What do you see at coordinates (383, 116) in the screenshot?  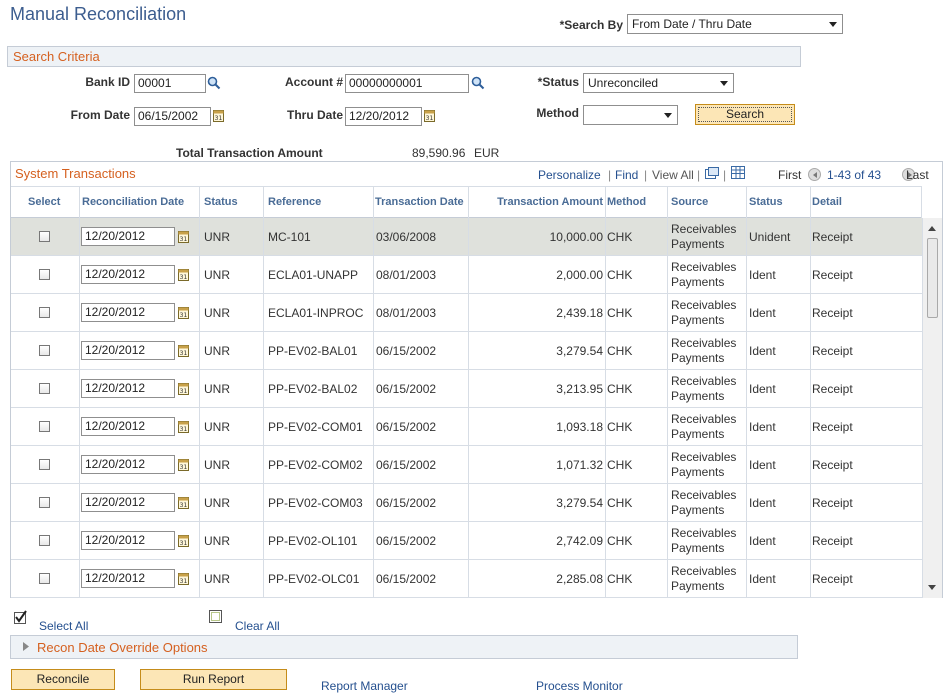 I see `thru-date-input: 12/20/2012` at bounding box center [383, 116].